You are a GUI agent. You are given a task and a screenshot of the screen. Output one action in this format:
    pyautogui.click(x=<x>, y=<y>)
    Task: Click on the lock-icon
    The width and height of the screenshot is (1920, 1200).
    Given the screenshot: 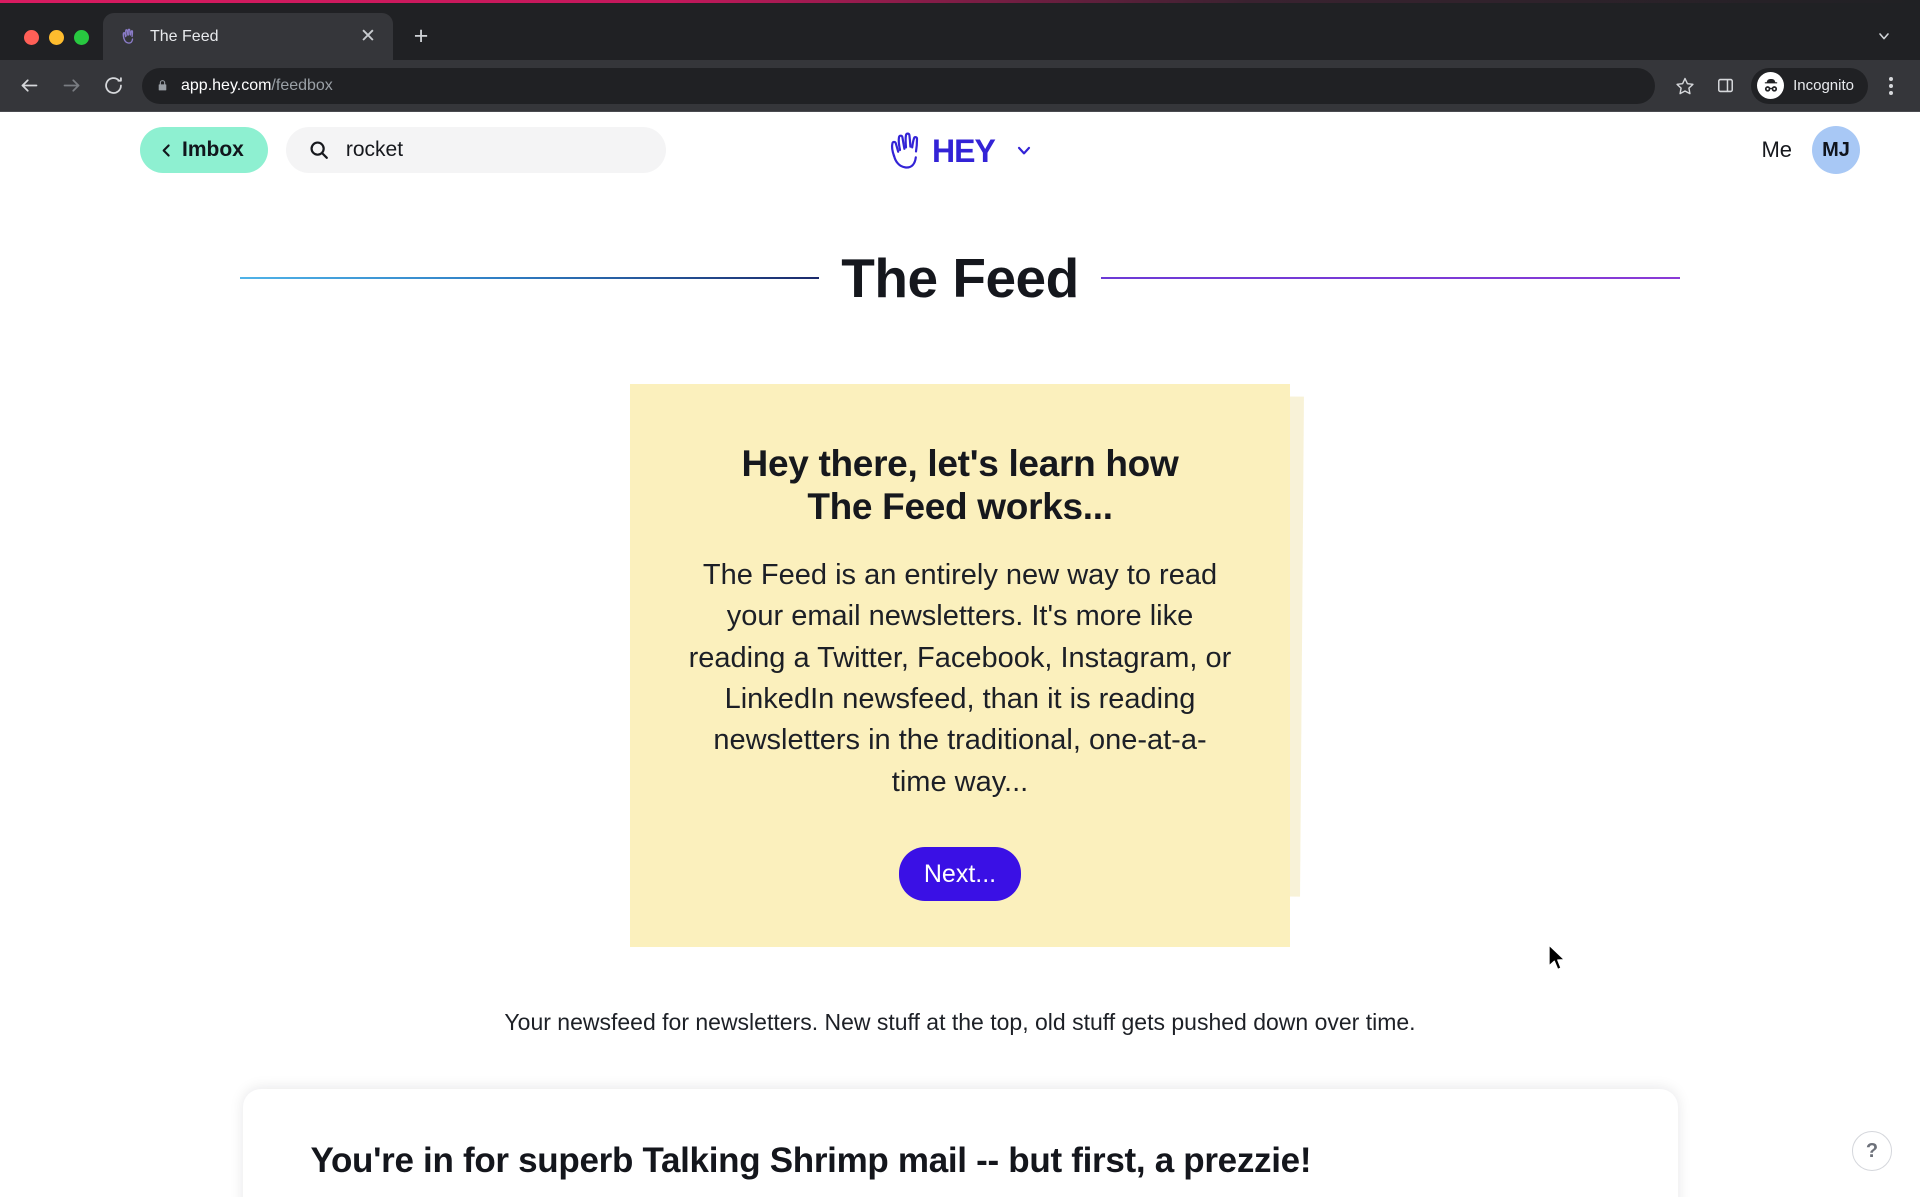 What is the action you would take?
    pyautogui.click(x=162, y=85)
    